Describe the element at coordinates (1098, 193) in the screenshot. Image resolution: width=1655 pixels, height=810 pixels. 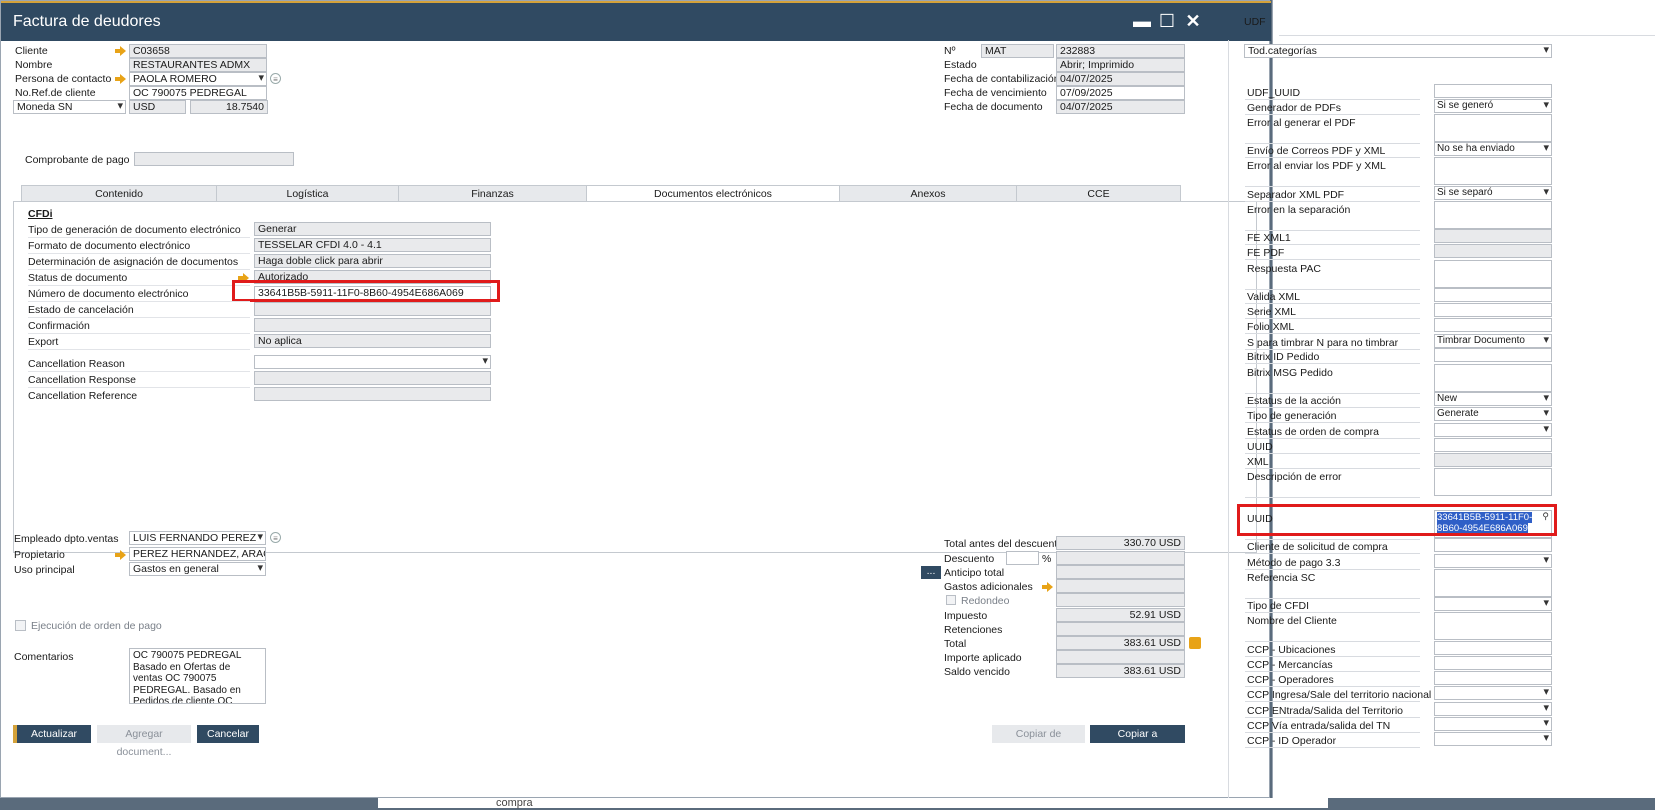
I see `tab-cce: CCE` at that location.